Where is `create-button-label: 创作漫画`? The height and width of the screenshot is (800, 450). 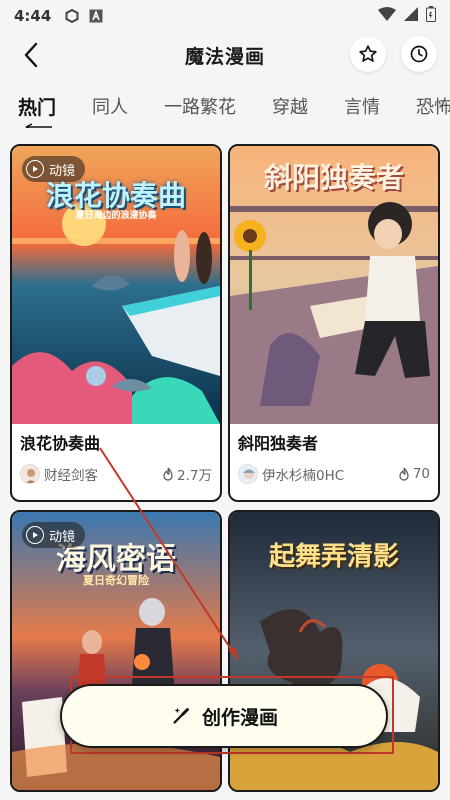 create-button-label: 创作漫画 is located at coordinates (239, 717).